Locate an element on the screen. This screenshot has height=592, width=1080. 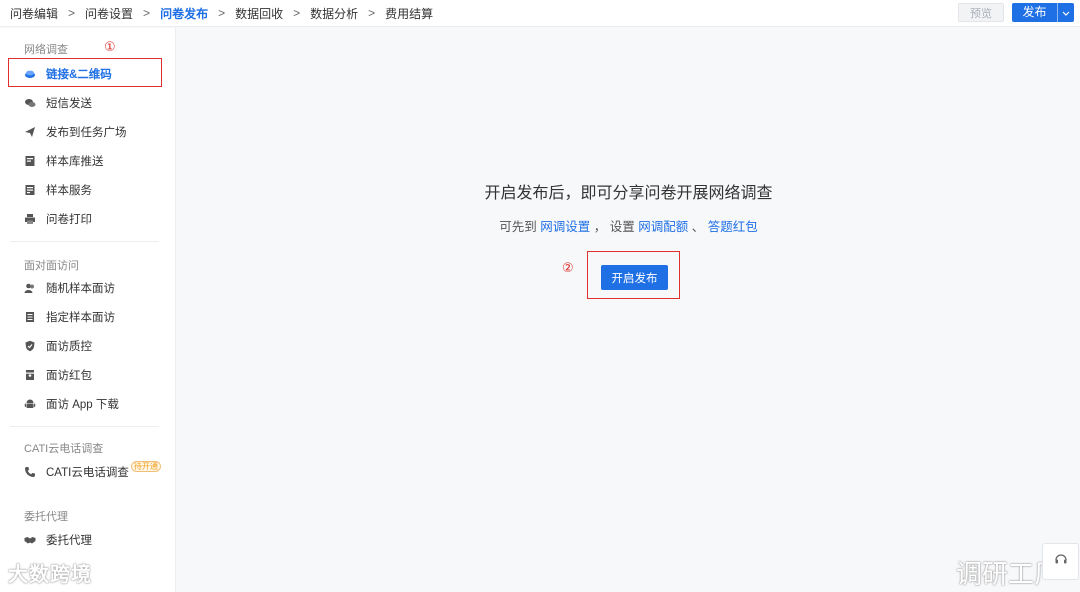
breadcrumb-billing: 费用结算 is located at coordinates (409, 13).